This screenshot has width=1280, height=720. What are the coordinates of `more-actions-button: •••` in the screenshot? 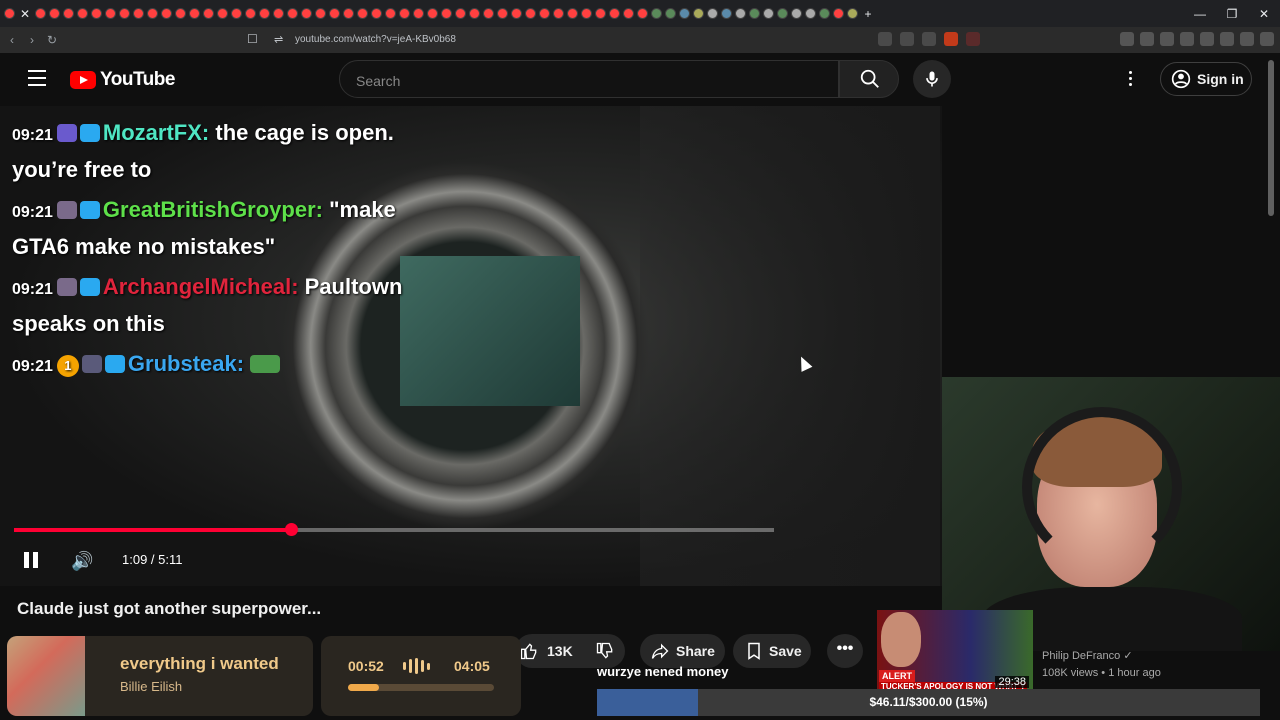 It's located at (845, 651).